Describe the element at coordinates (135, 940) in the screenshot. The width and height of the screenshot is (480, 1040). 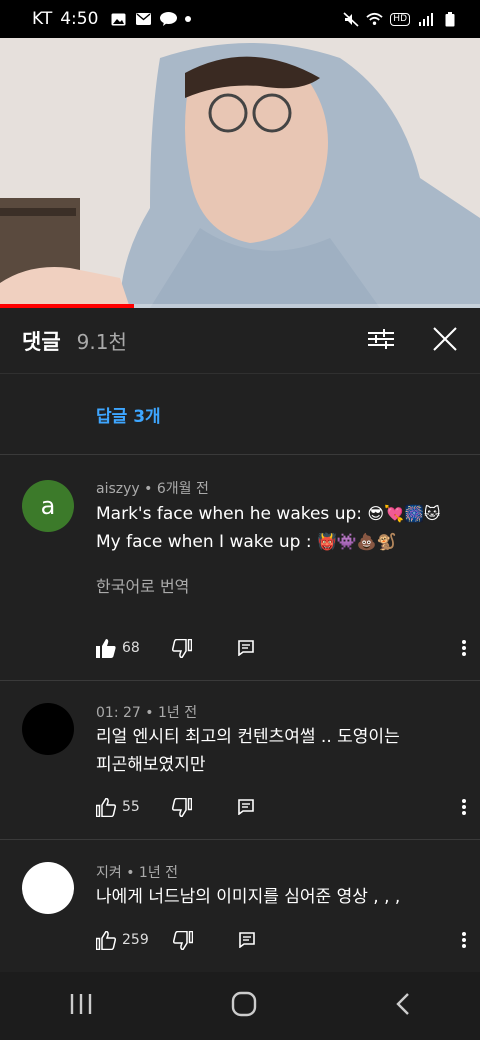
I see `like-count: 259` at that location.